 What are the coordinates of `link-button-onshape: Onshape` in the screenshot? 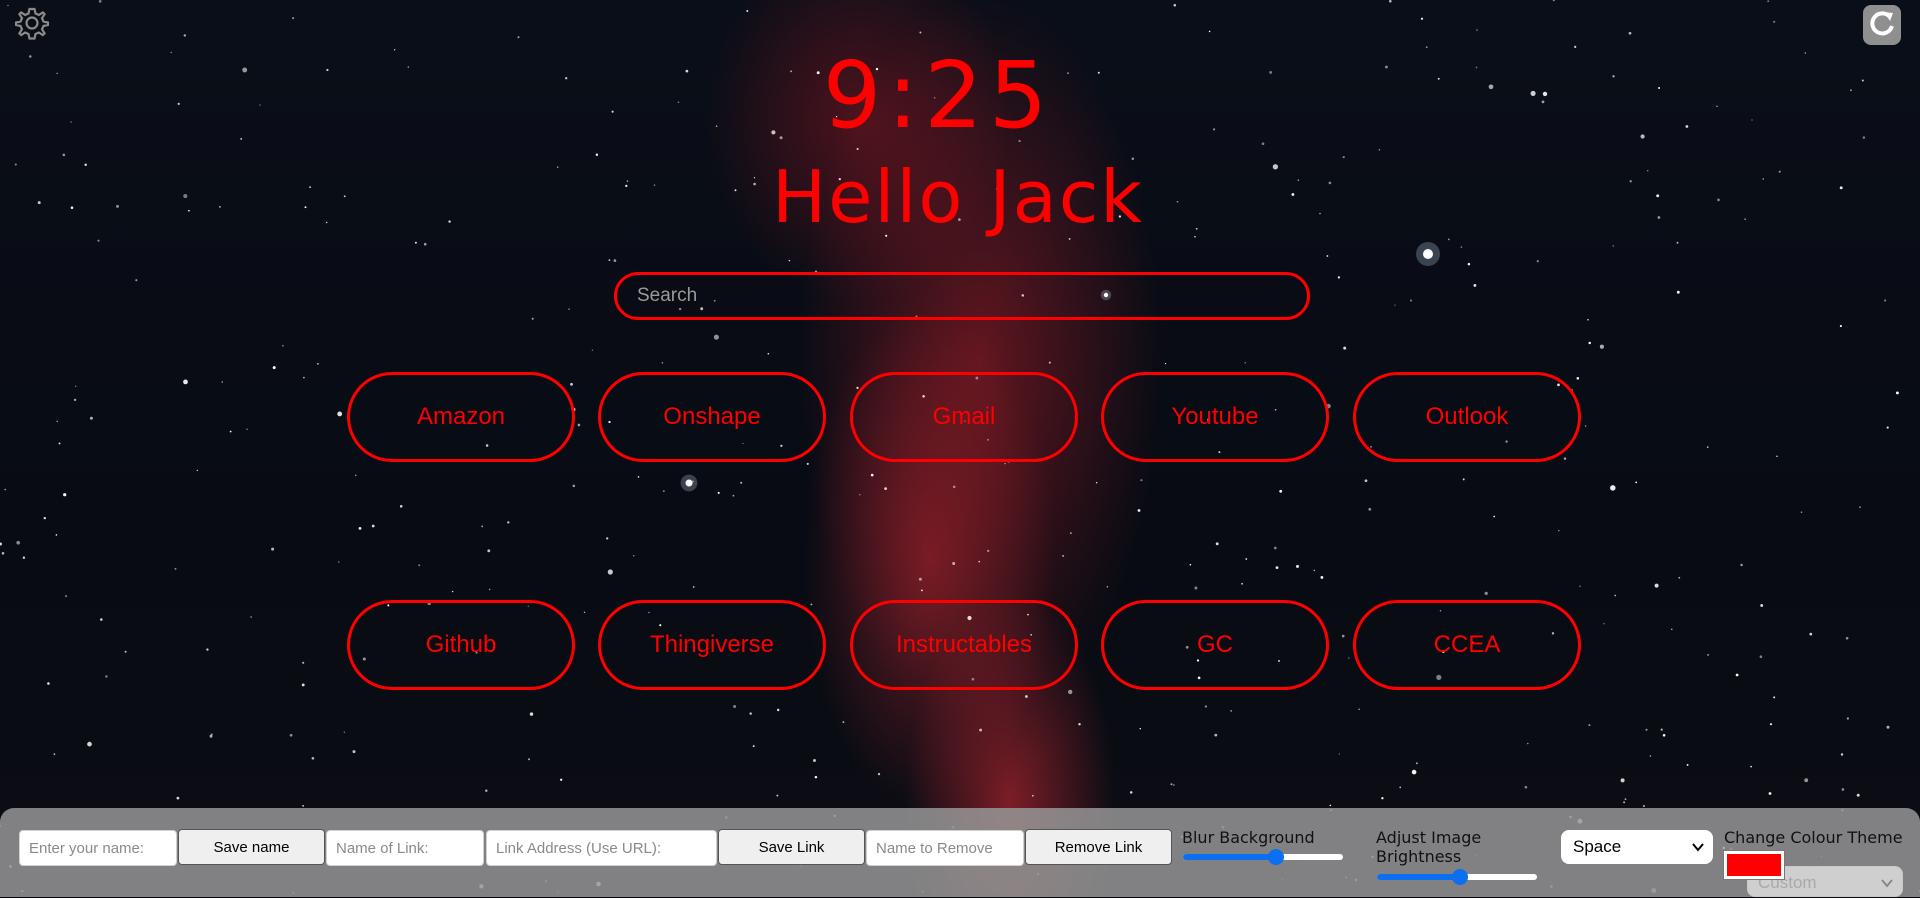 It's located at (712, 417).